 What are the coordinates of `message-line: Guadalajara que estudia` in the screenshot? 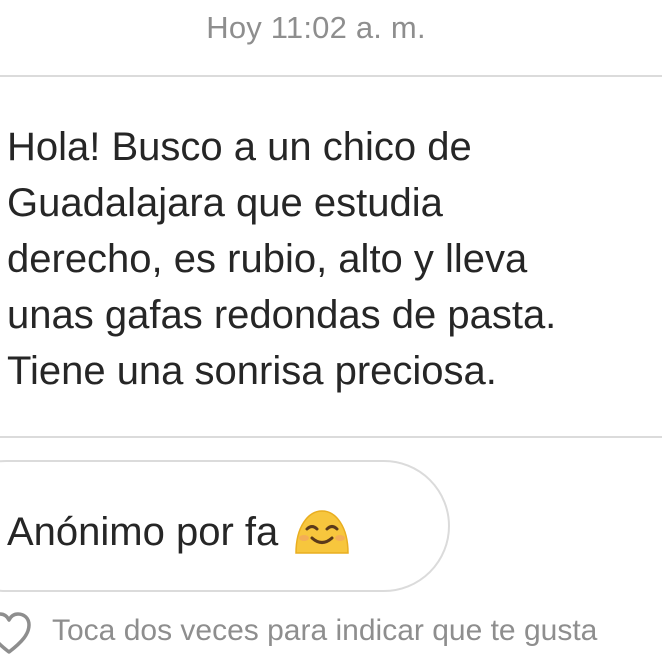 It's located at (225, 203).